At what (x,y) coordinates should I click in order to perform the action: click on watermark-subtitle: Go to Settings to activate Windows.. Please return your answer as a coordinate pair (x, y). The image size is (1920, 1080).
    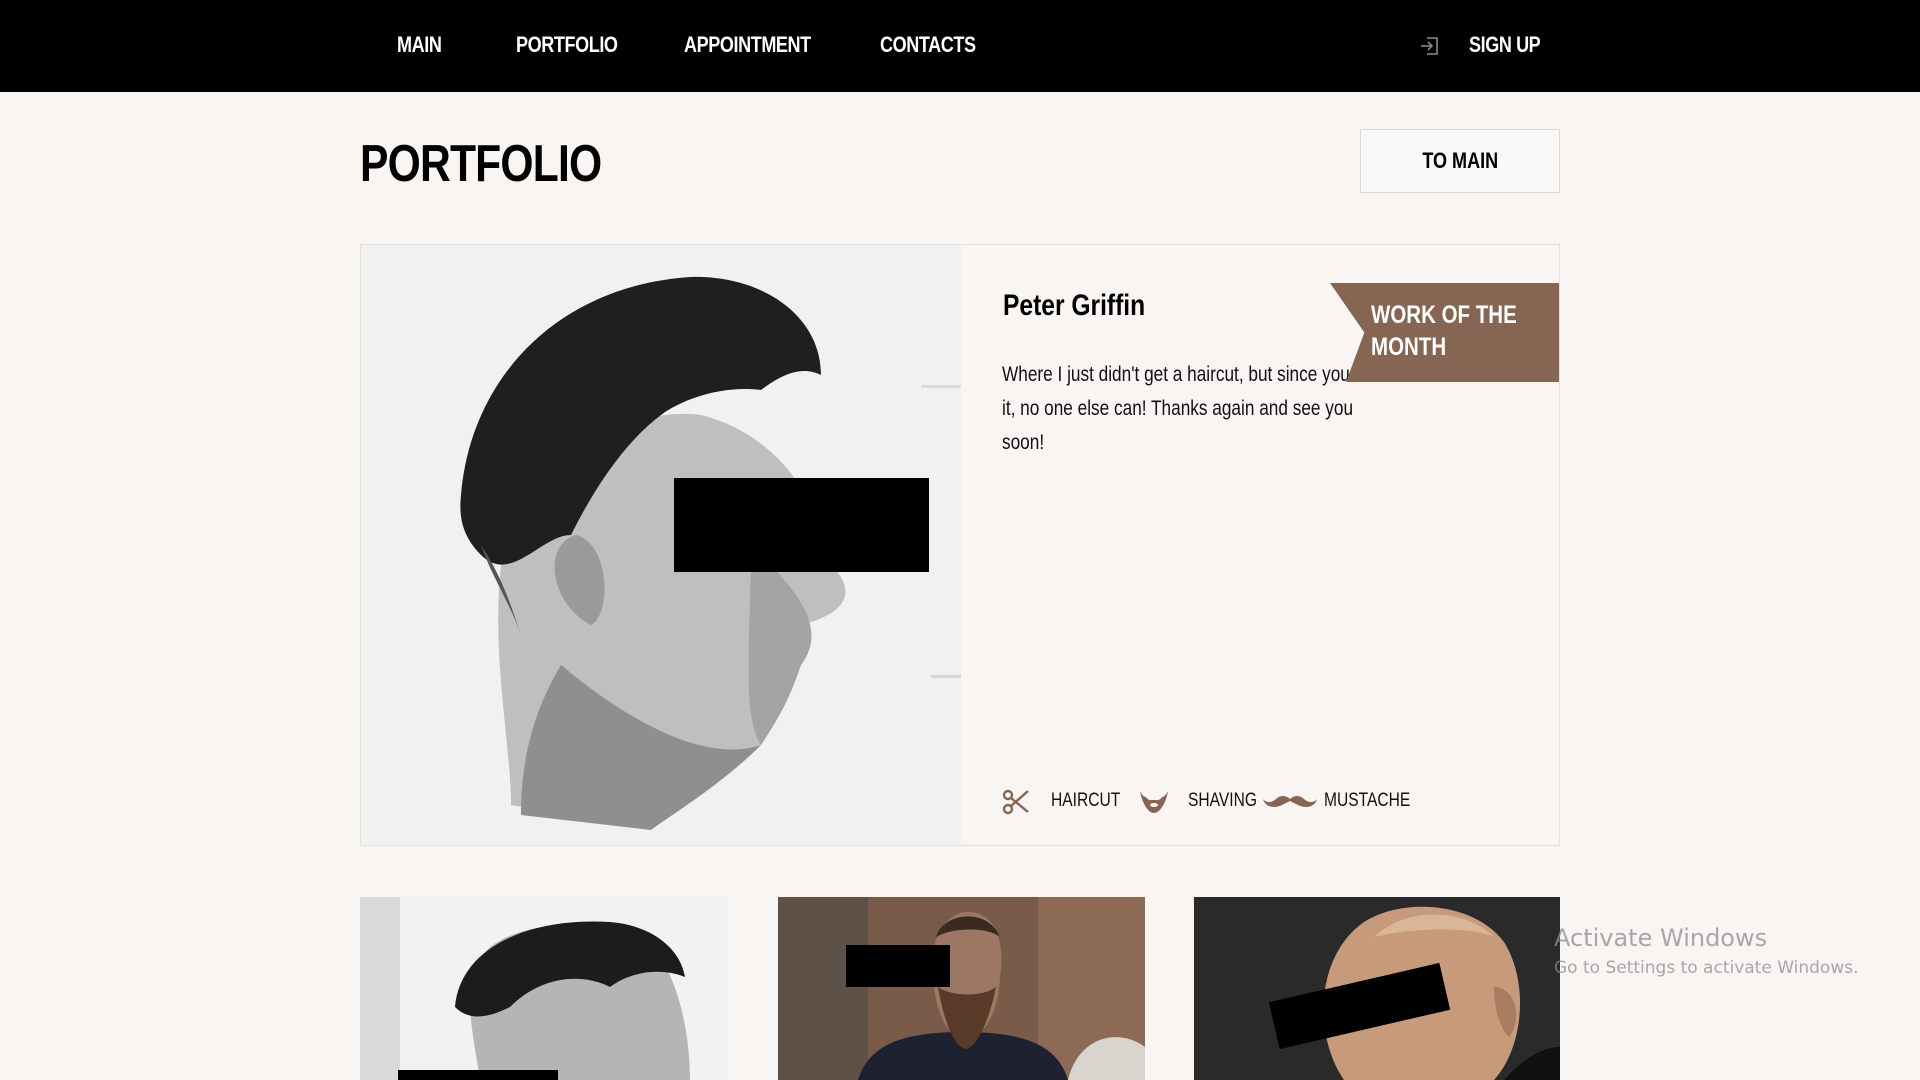
    Looking at the image, I should click on (1706, 968).